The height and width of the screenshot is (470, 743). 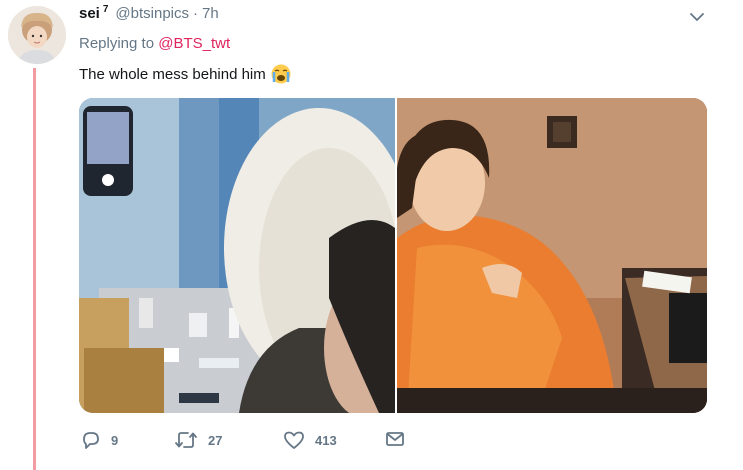 What do you see at coordinates (279, 443) in the screenshot?
I see `tweet-actions: 9 27 413` at bounding box center [279, 443].